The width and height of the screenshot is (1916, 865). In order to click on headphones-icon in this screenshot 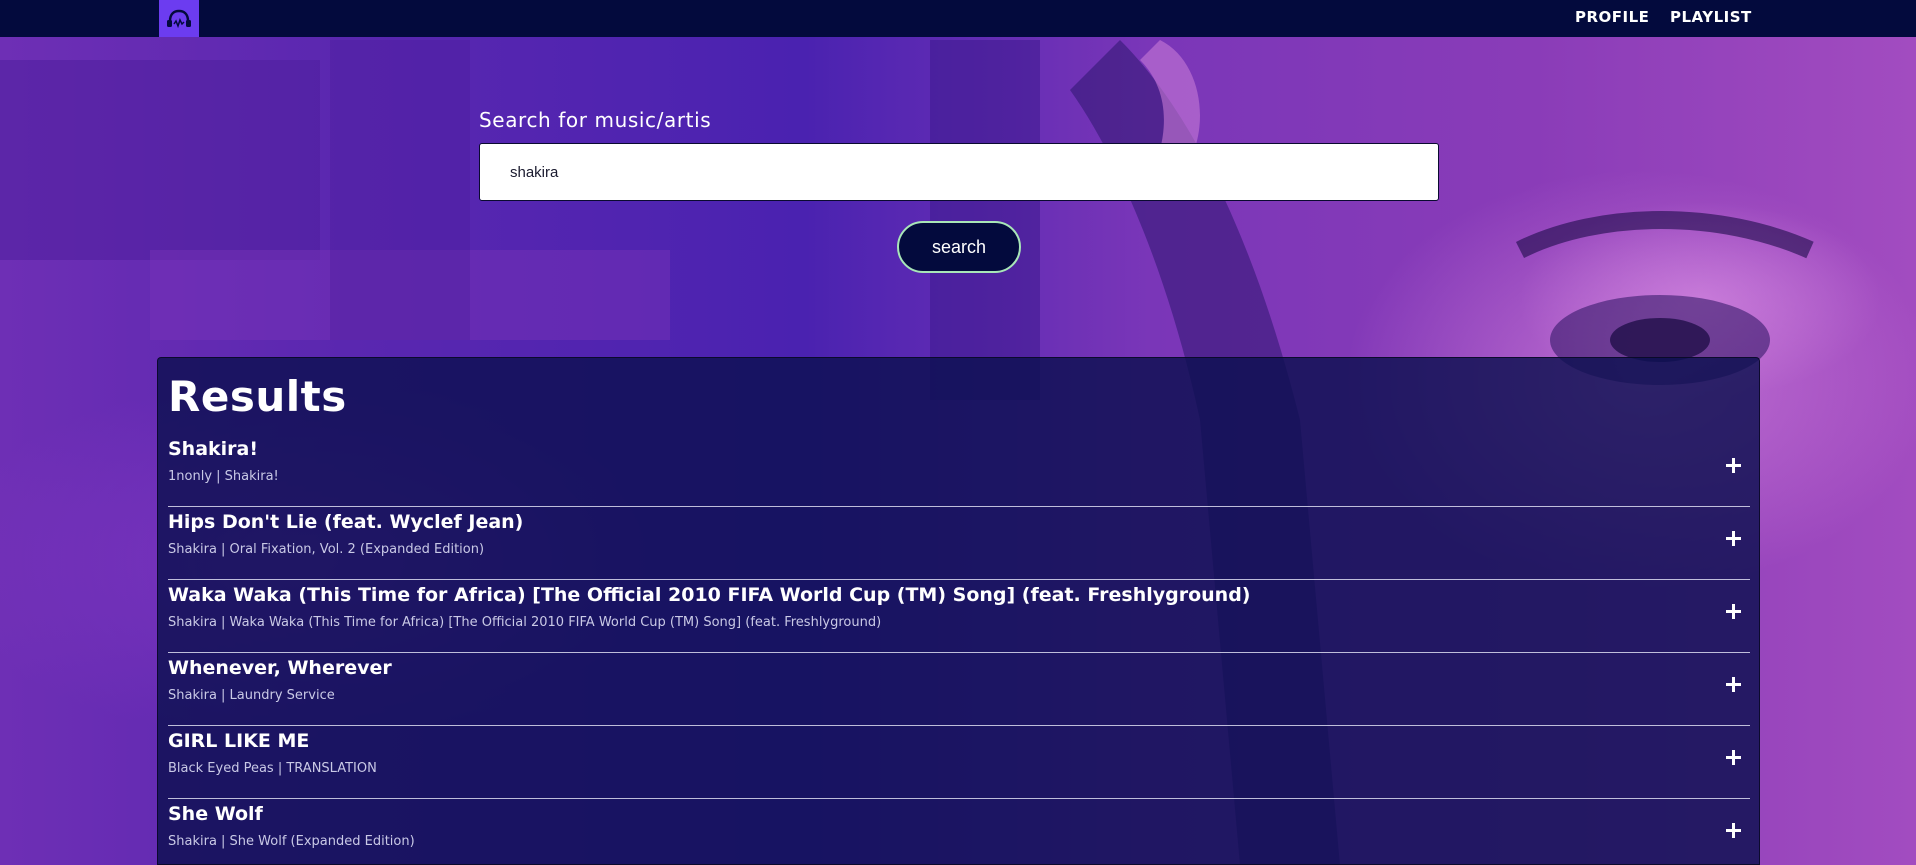, I will do `click(179, 18)`.